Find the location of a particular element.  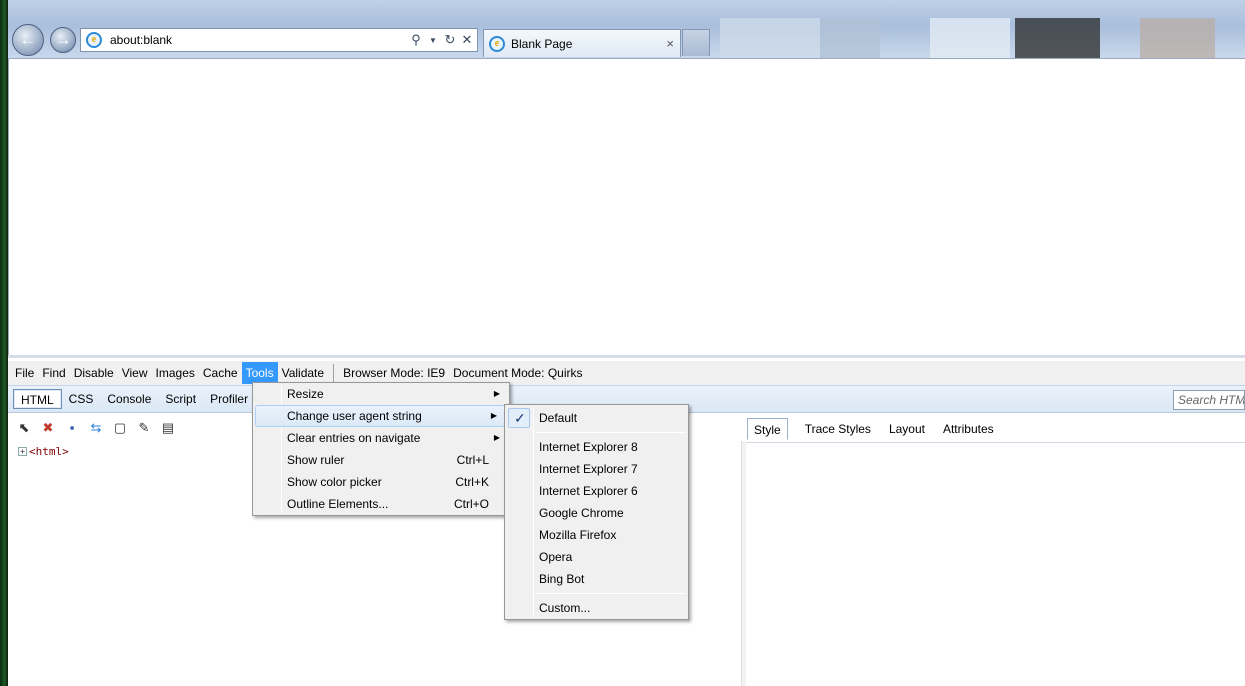

menu-item-outline-elements: Outline Elements... Ctrl+O is located at coordinates (381, 504).